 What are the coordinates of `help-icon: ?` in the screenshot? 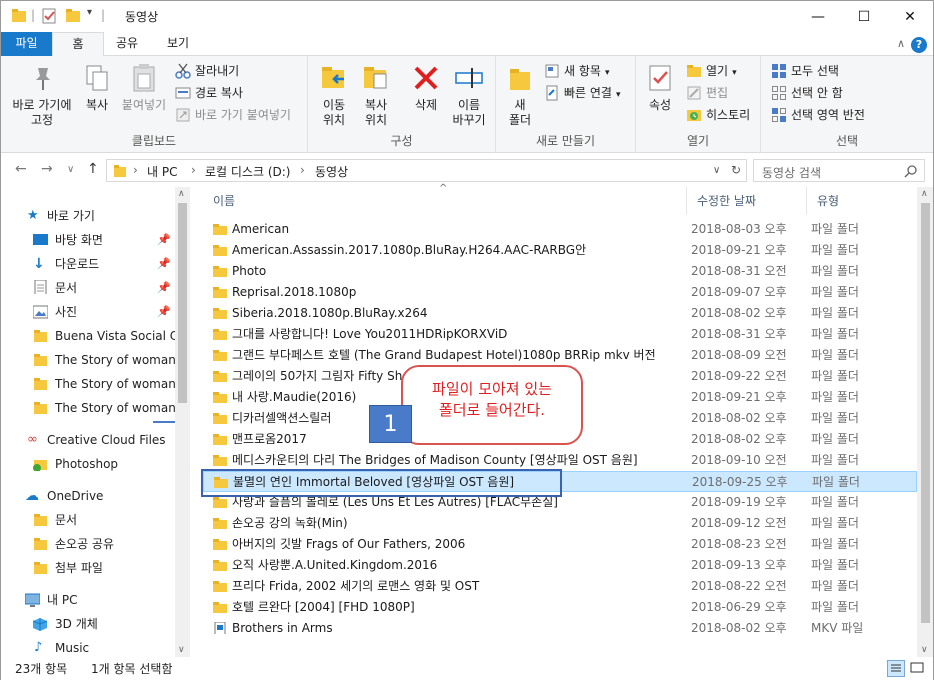 It's located at (919, 45).